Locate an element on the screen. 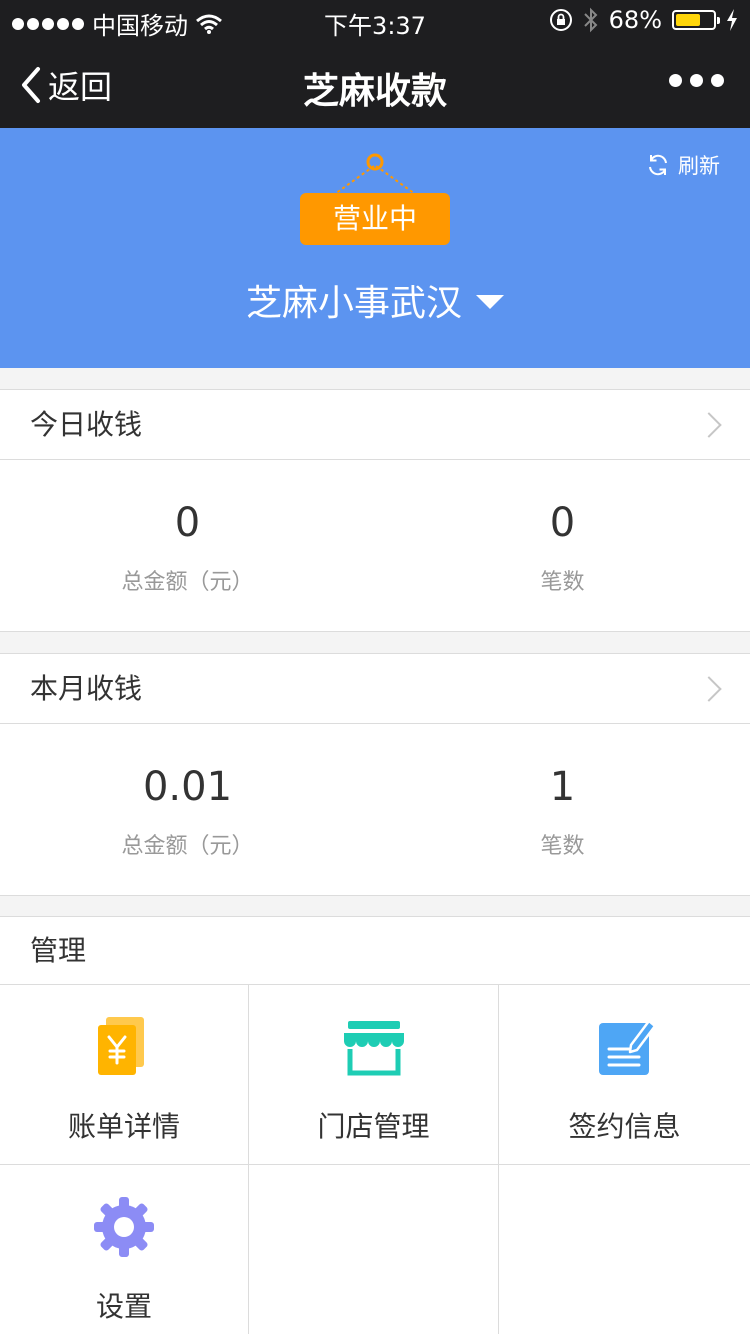 This screenshot has width=750, height=1334. sign-hanger-icon is located at coordinates (375, 174).